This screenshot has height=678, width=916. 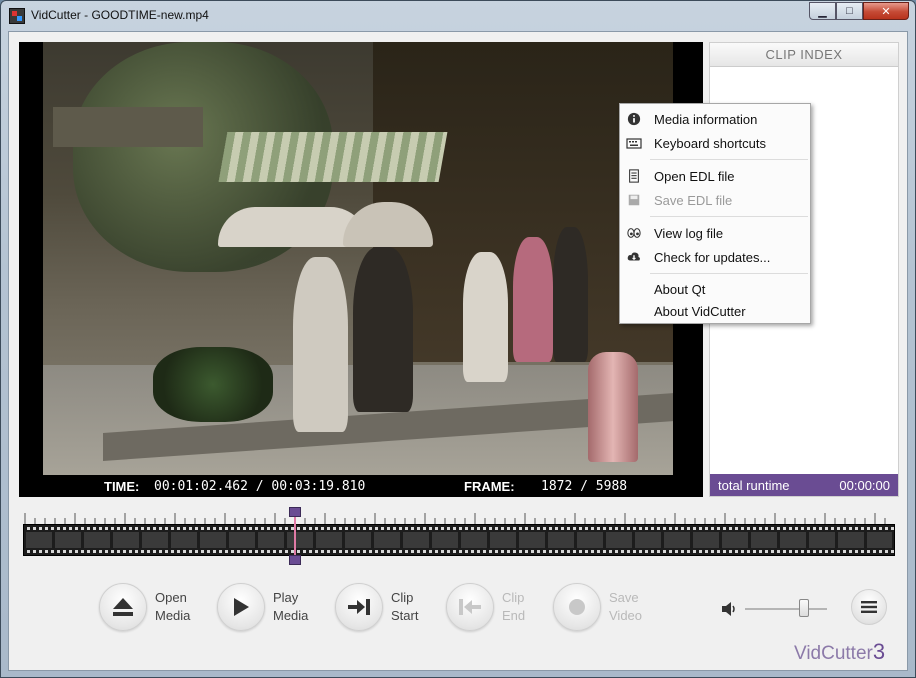 I want to click on menu-item-label: Save EDL file, so click(x=693, y=200).